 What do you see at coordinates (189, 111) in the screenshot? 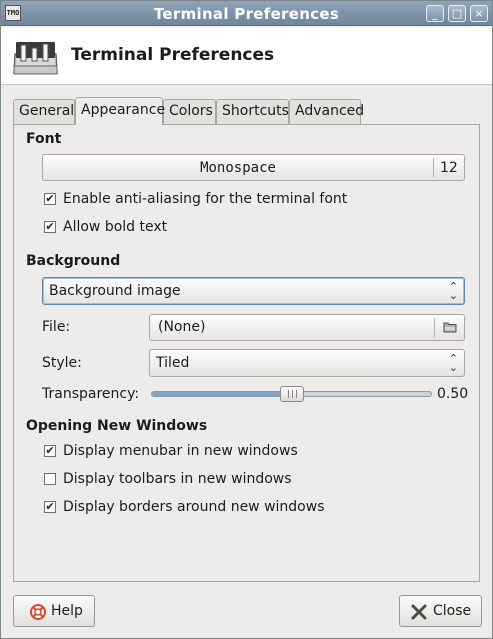
I see `tab-colors: Colors` at bounding box center [189, 111].